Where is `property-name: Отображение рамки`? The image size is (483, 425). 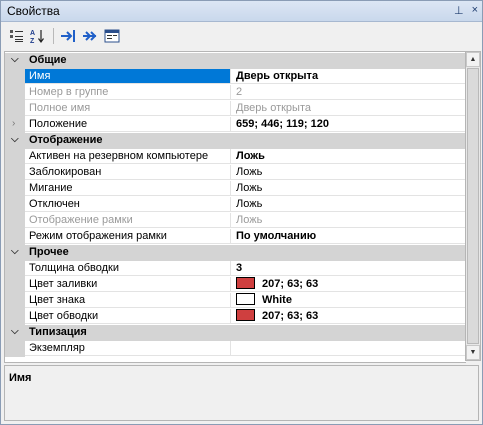
property-name: Отображение рамки is located at coordinates (128, 220).